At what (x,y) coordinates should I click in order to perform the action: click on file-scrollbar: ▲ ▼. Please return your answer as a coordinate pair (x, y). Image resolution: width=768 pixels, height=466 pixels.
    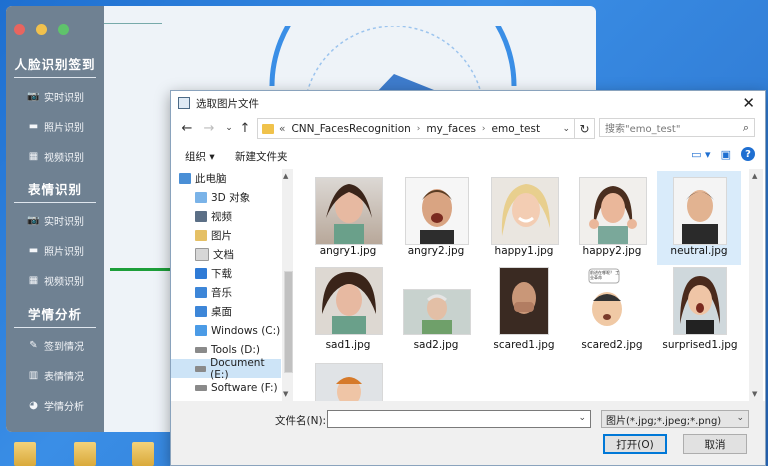
    Looking at the image, I should click on (756, 285).